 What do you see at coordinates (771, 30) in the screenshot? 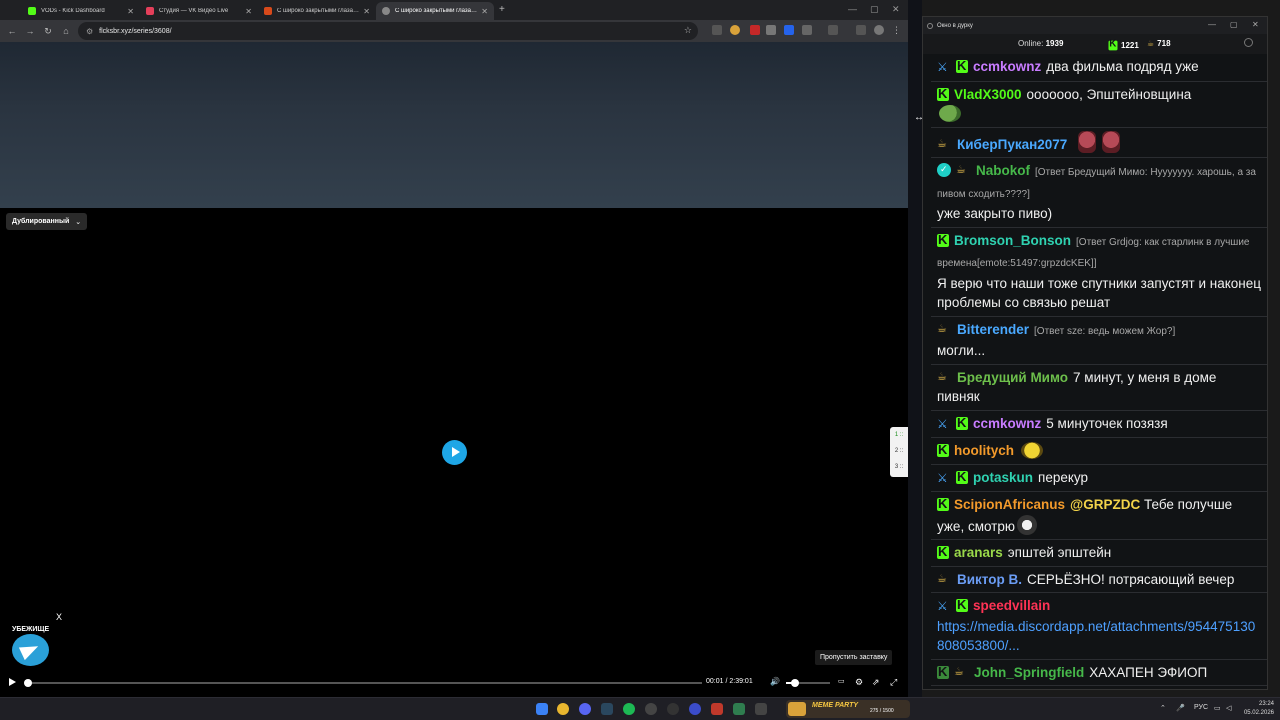
I see `extension-screen-icon` at bounding box center [771, 30].